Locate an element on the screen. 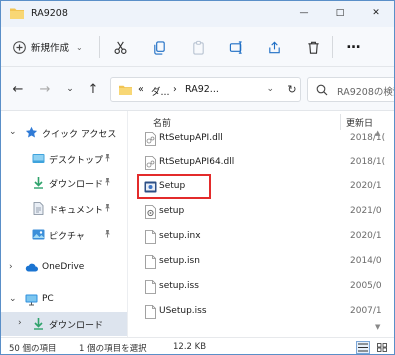 This screenshot has height=355, width=395. scroll-up-arrow: ▲ is located at coordinates (379, 133).